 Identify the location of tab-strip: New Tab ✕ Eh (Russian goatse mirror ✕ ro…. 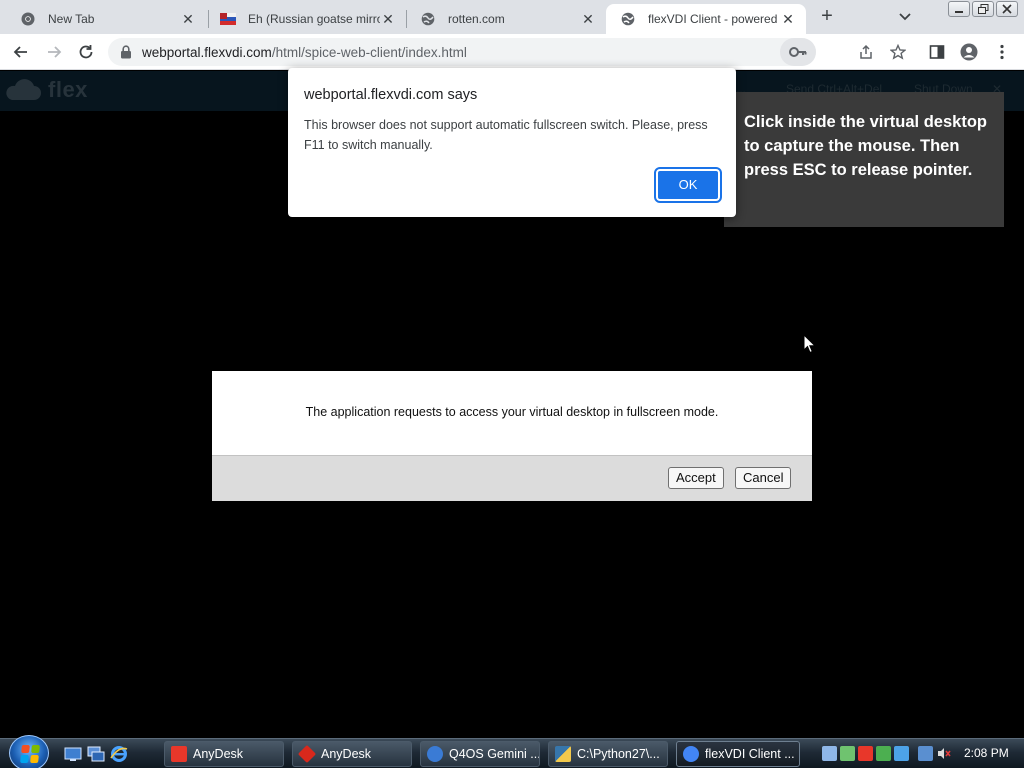
(512, 17).